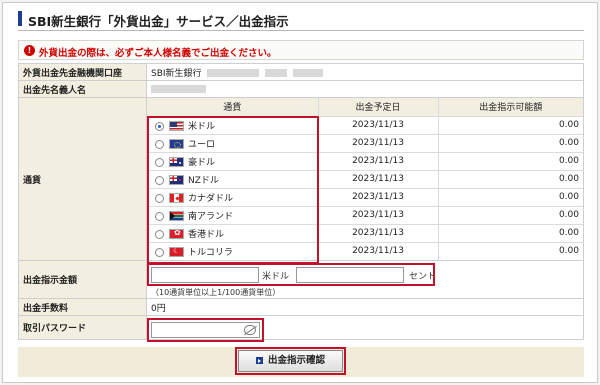 This screenshot has height=385, width=600. I want to click on currency-row: ユーロ 2023/11/13 0.00, so click(365, 143).